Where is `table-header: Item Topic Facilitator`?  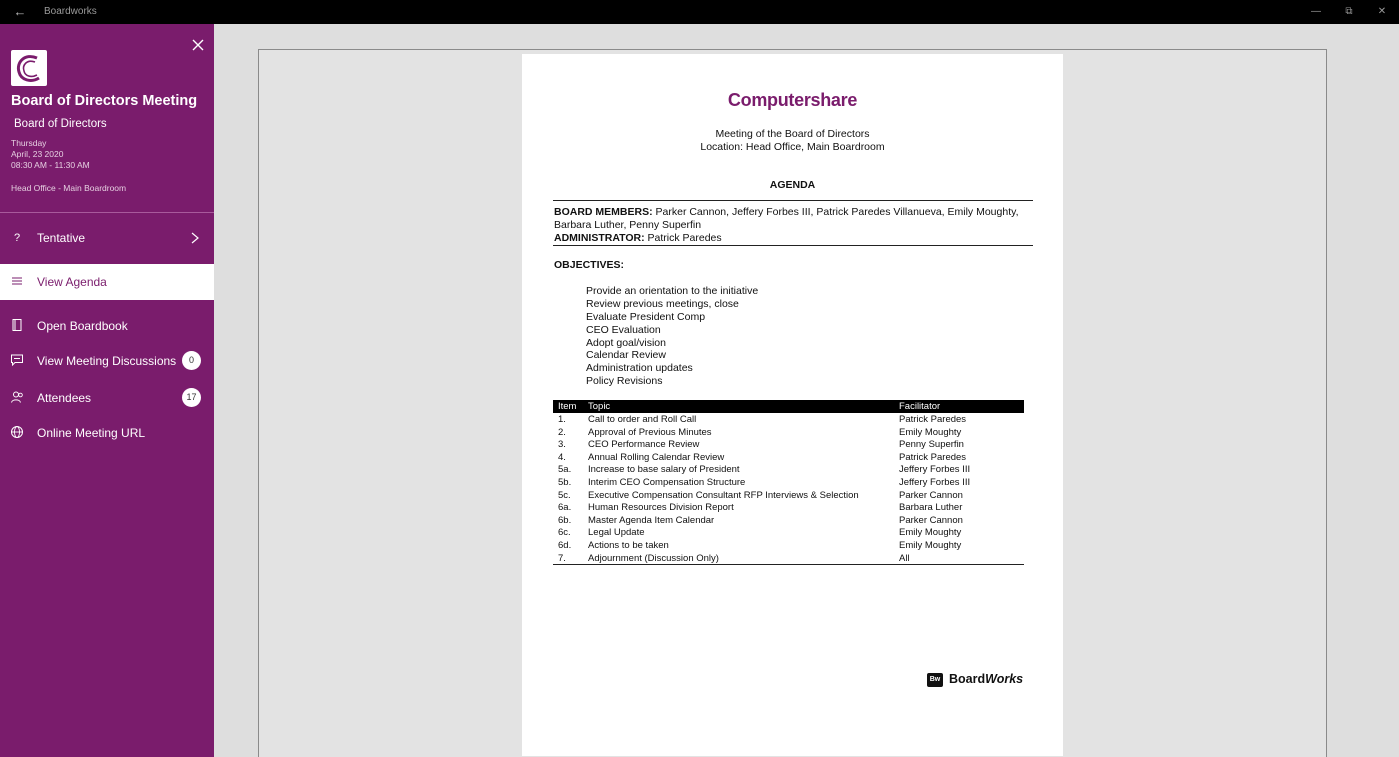
table-header: Item Topic Facilitator is located at coordinates (788, 406).